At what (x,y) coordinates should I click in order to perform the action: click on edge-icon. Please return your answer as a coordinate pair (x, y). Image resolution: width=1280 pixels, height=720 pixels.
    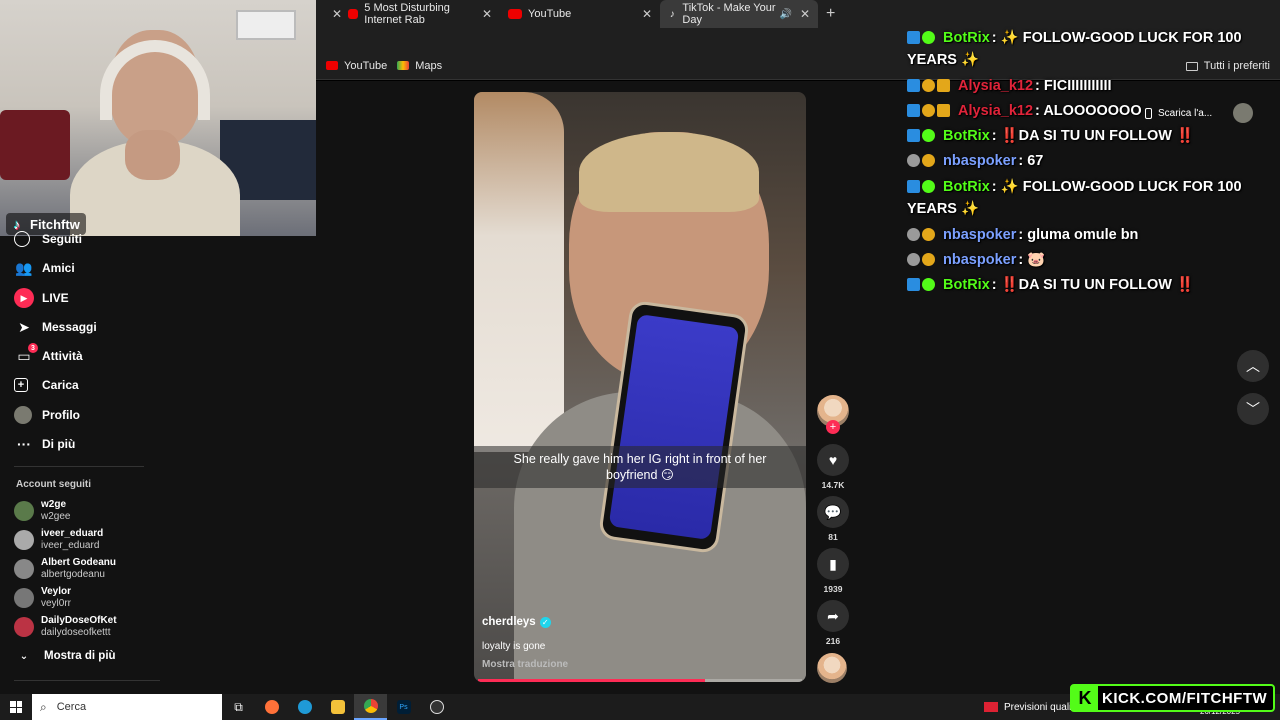
    Looking at the image, I should click on (304, 707).